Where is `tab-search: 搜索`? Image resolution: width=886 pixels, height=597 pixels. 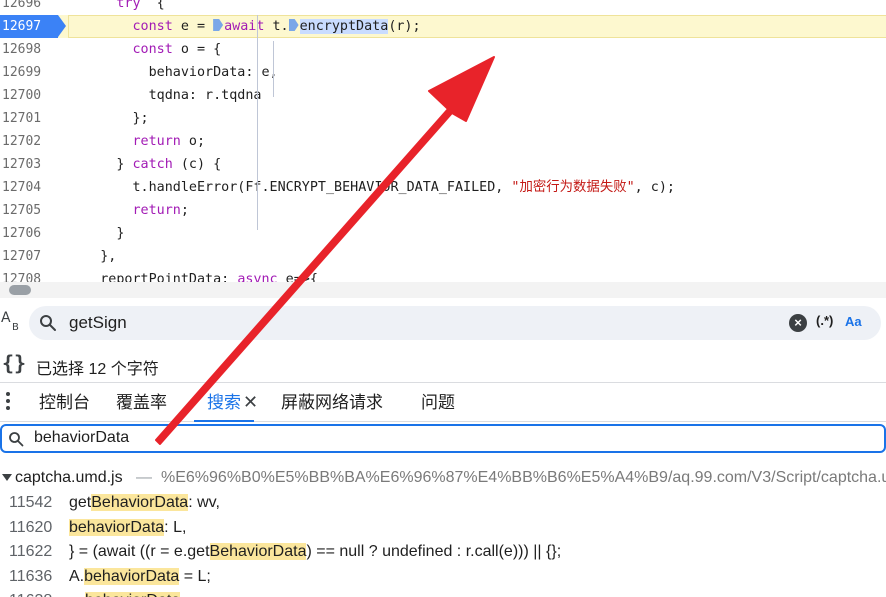
tab-search: 搜索 is located at coordinates (224, 402).